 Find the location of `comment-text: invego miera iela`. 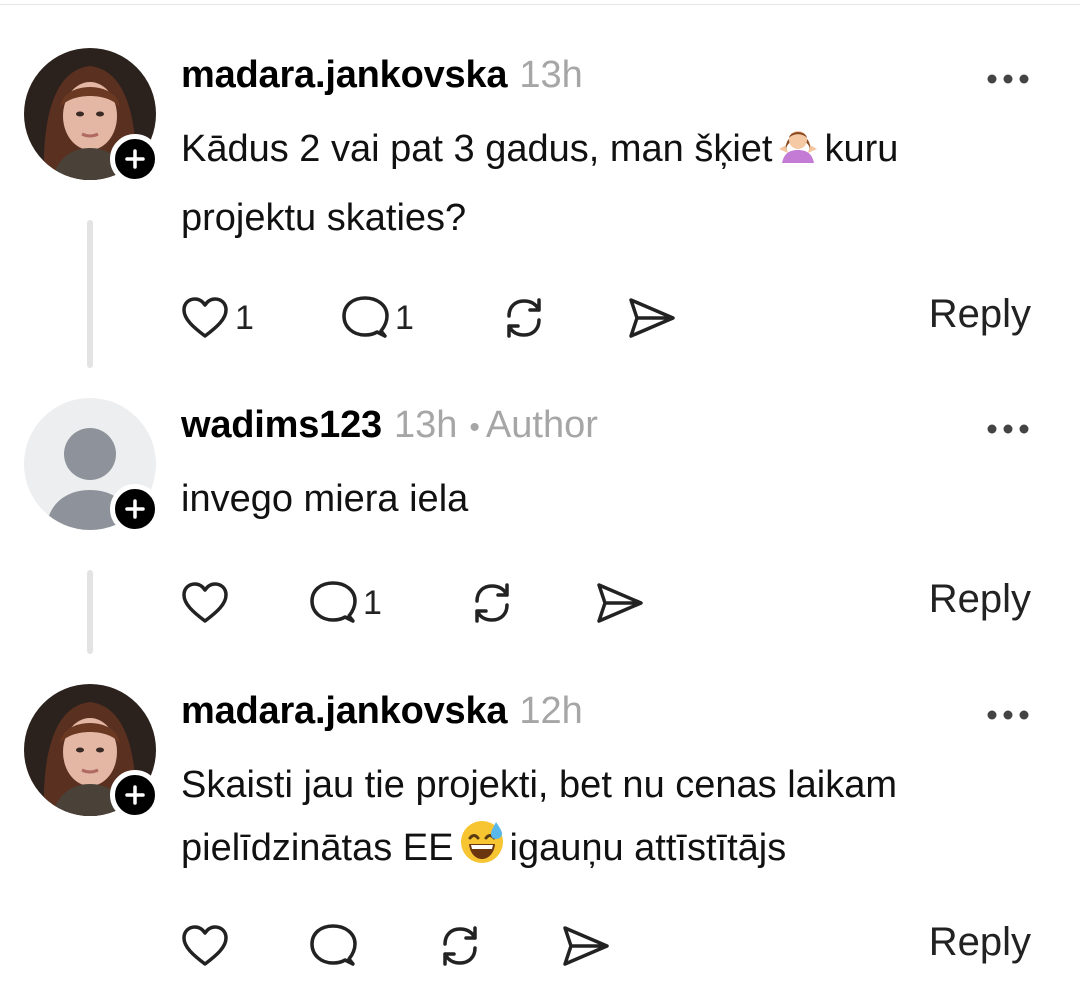

comment-text: invego miera iela is located at coordinates (611, 499).